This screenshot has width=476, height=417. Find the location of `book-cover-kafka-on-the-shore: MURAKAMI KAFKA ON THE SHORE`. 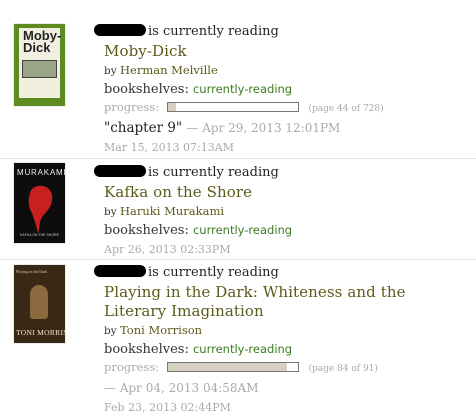

book-cover-kafka-on-the-shore: MURAKAMI KAFKA ON THE SHORE is located at coordinates (39, 203).